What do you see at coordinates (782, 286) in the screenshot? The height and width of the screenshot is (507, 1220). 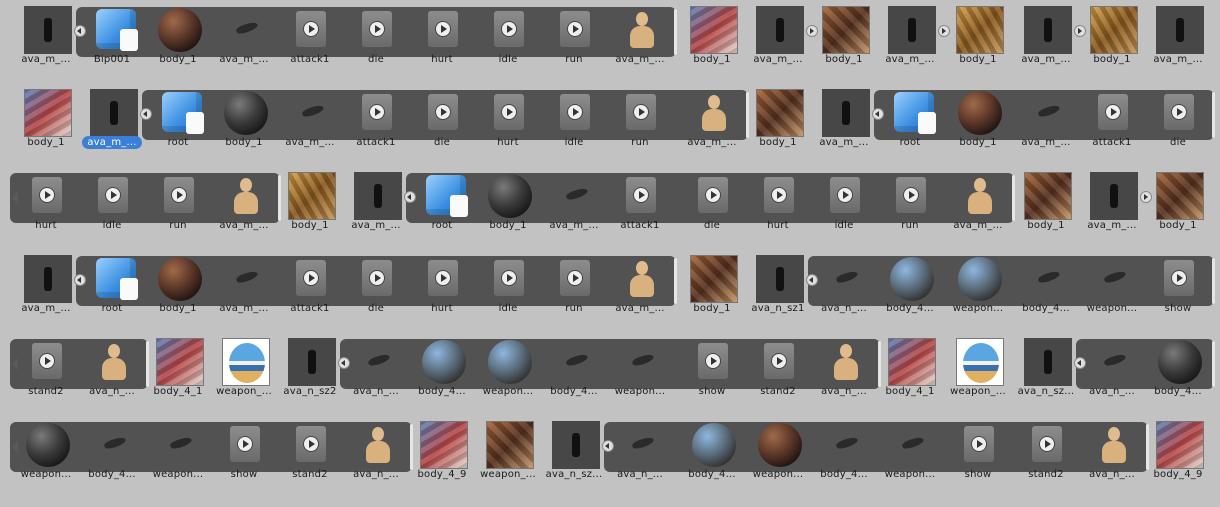 I see `asset-item: ava_n_sz1` at bounding box center [782, 286].